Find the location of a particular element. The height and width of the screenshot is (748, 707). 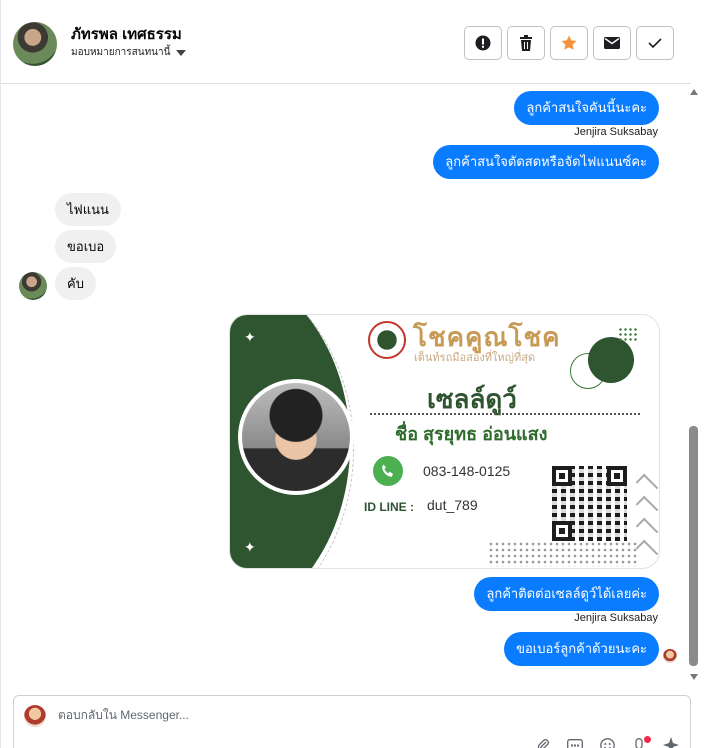

assign-label: มอบหมายการสนทนานี้ is located at coordinates (121, 52).